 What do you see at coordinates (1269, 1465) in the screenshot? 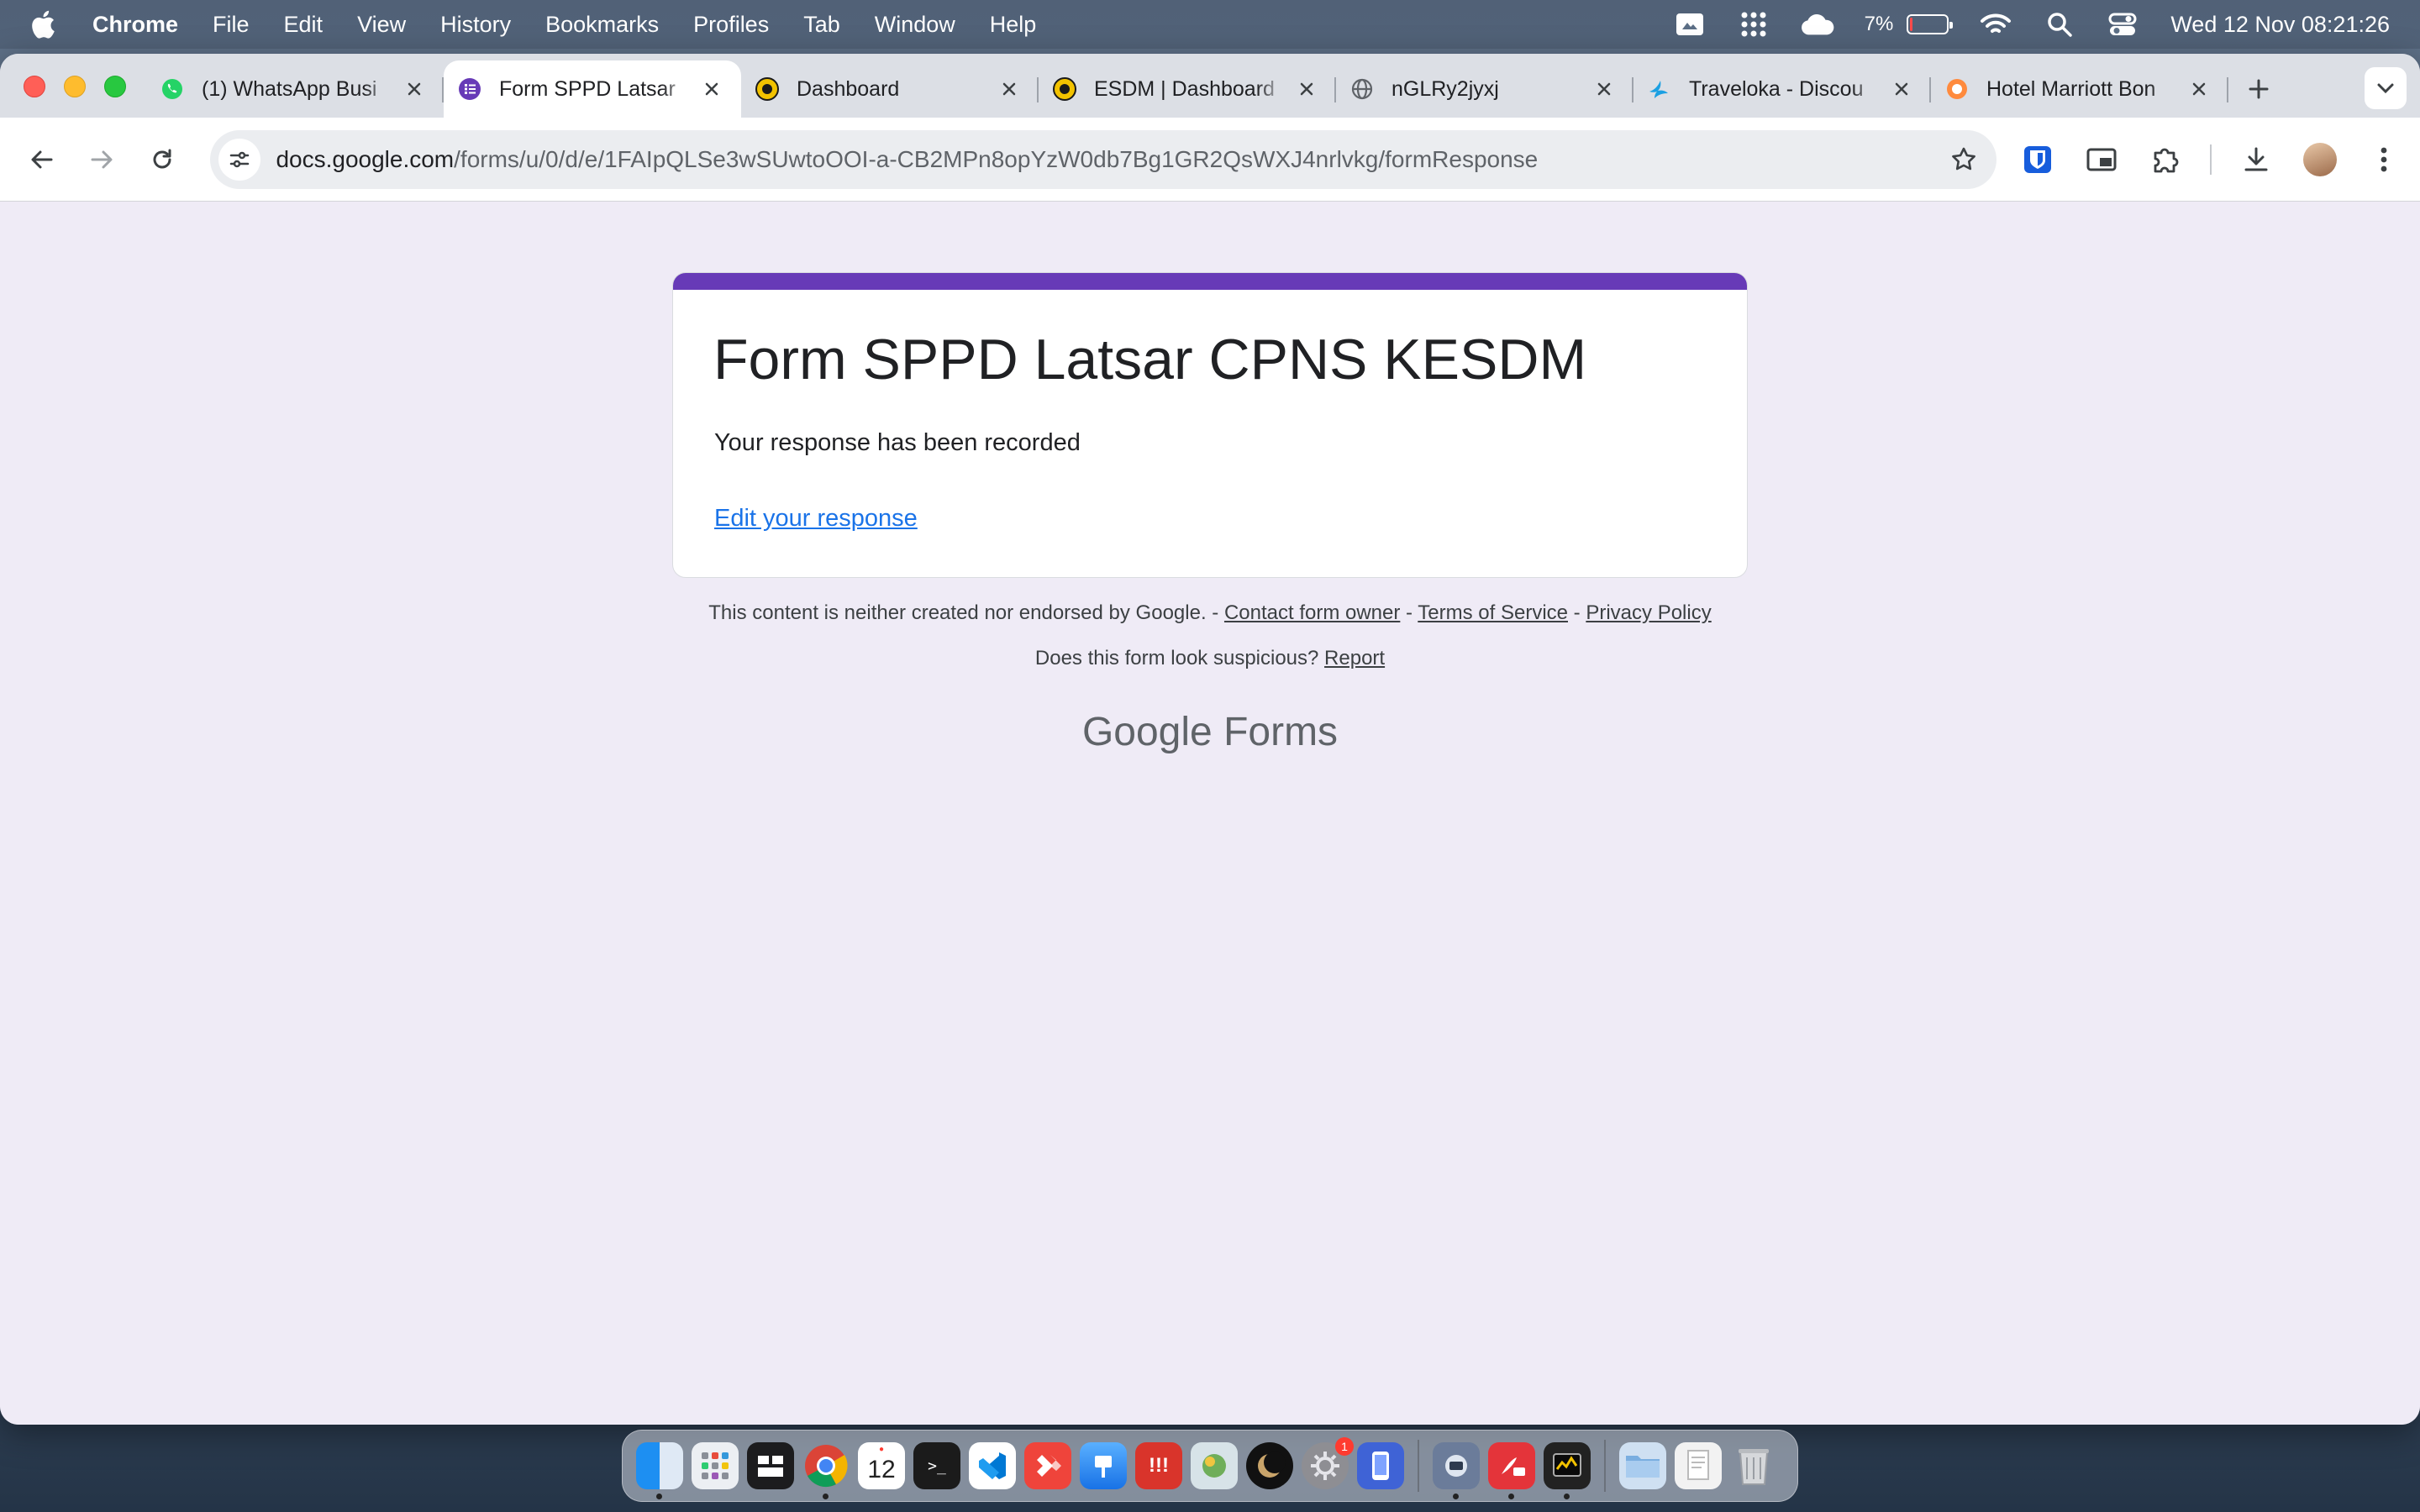
I see `night-shift-icon` at bounding box center [1269, 1465].